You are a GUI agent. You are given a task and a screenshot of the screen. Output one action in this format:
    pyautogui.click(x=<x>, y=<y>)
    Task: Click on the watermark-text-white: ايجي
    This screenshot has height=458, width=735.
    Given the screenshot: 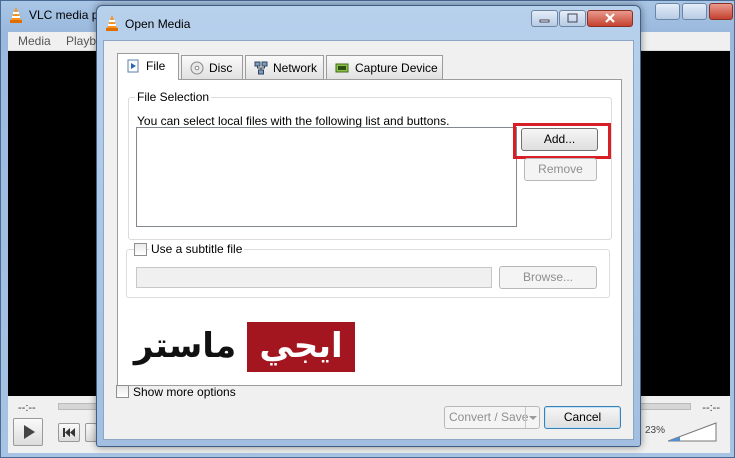 What is the action you would take?
    pyautogui.click(x=301, y=346)
    